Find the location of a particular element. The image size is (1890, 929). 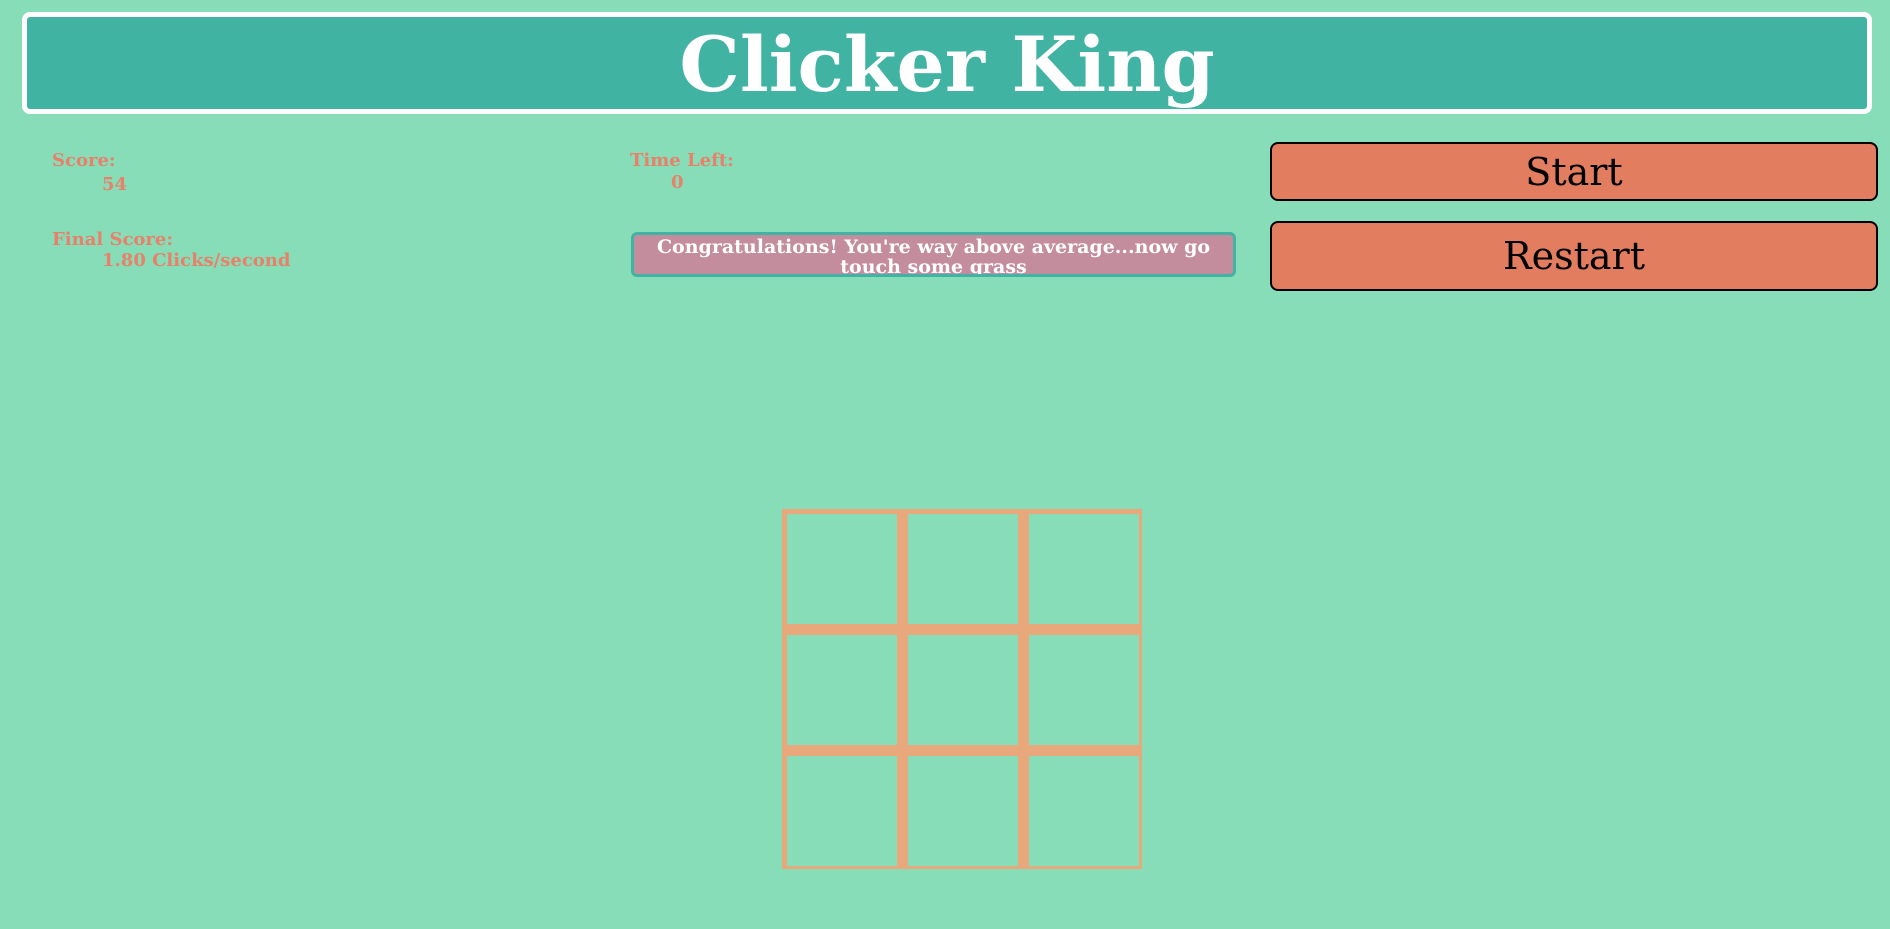

time-left-label: Time Left: is located at coordinates (682, 160).